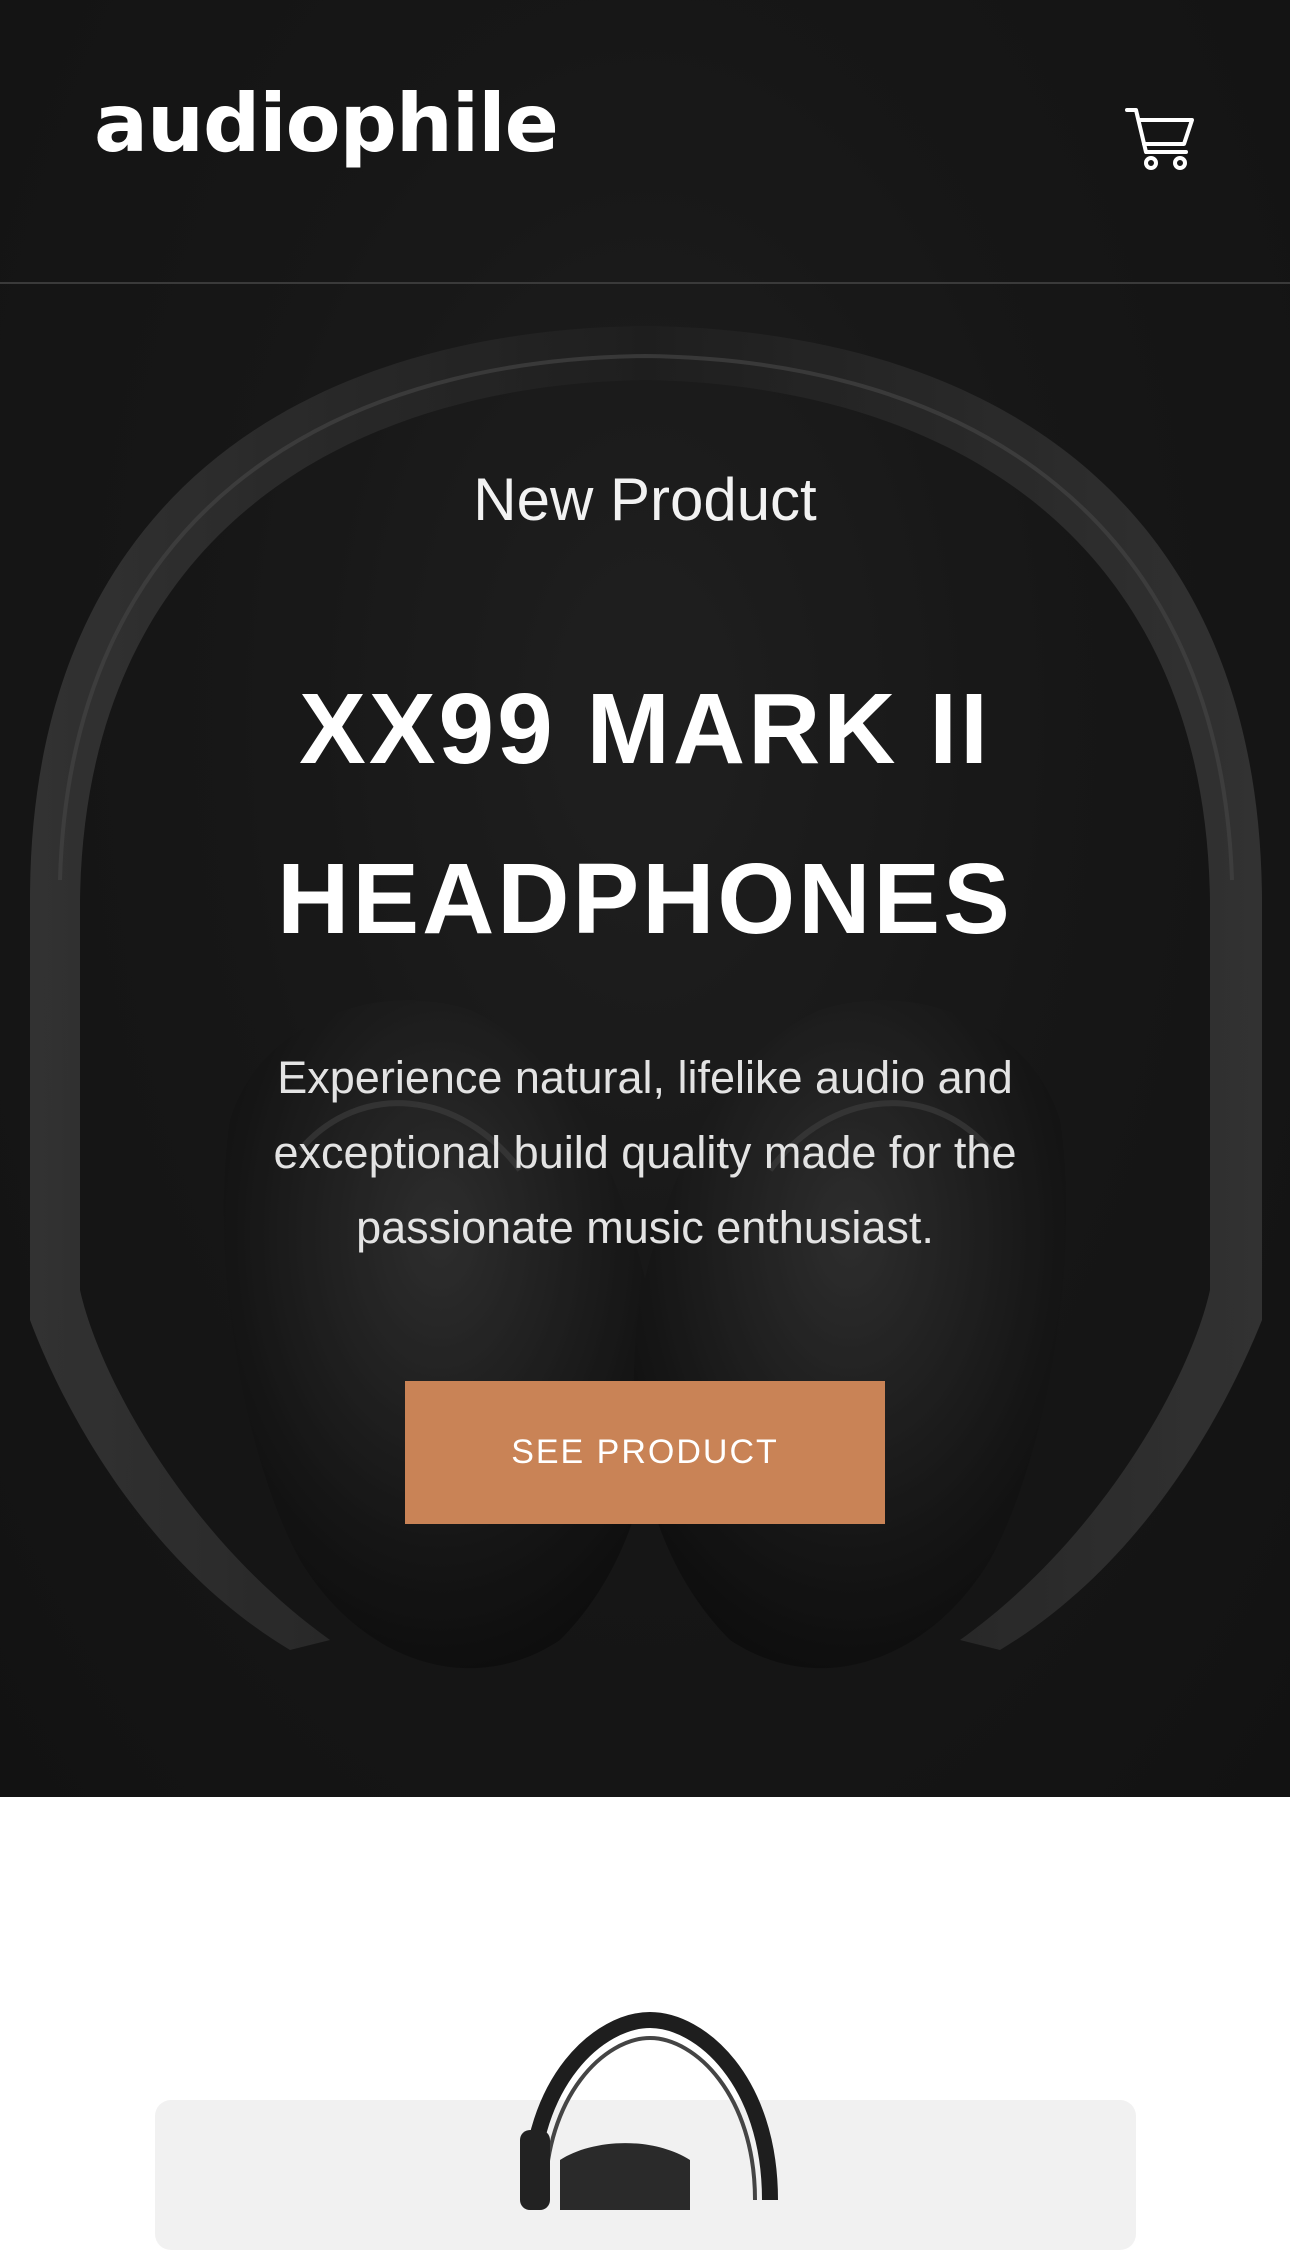 The image size is (1290, 2250). I want to click on see-product-button: SEE PRODUCT, so click(645, 1452).